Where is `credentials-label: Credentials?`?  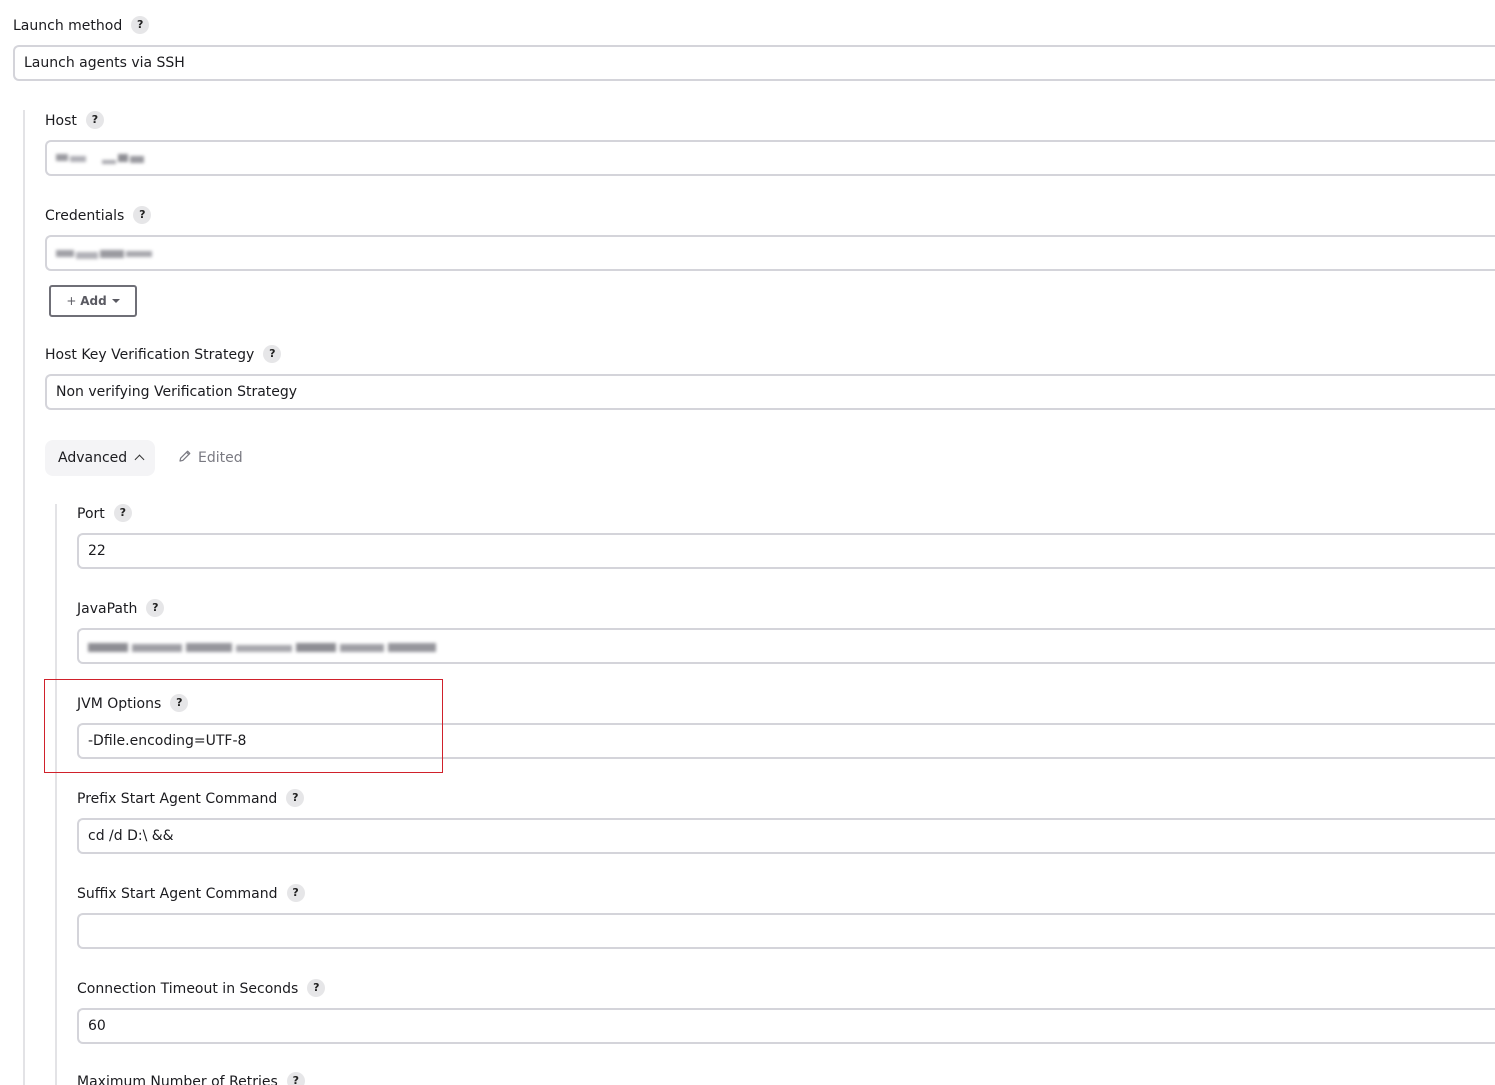 credentials-label: Credentials? is located at coordinates (98, 216).